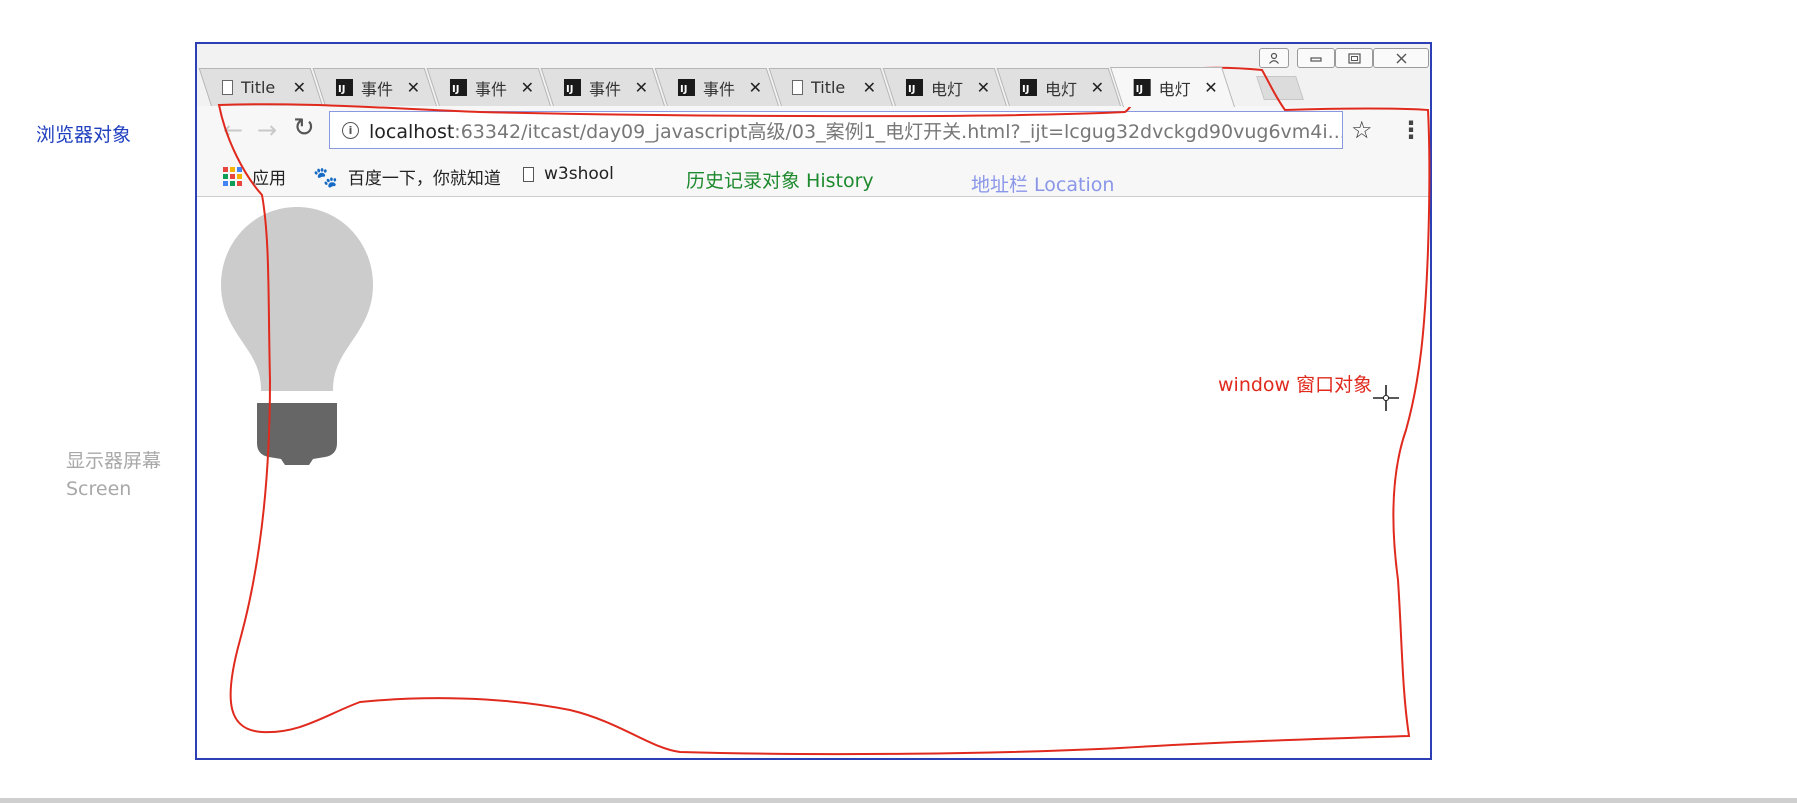 The width and height of the screenshot is (1797, 803). What do you see at coordinates (297, 337) in the screenshot?
I see `light-bulb-image` at bounding box center [297, 337].